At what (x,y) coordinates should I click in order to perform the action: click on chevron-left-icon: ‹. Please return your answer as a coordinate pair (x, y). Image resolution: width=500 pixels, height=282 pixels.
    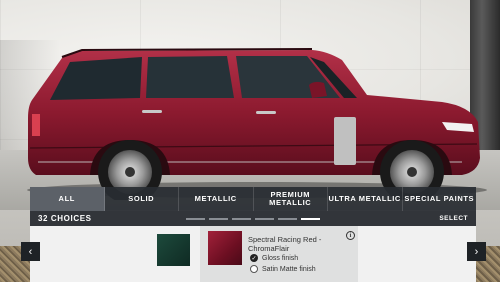
    Looking at the image, I should click on (30, 251).